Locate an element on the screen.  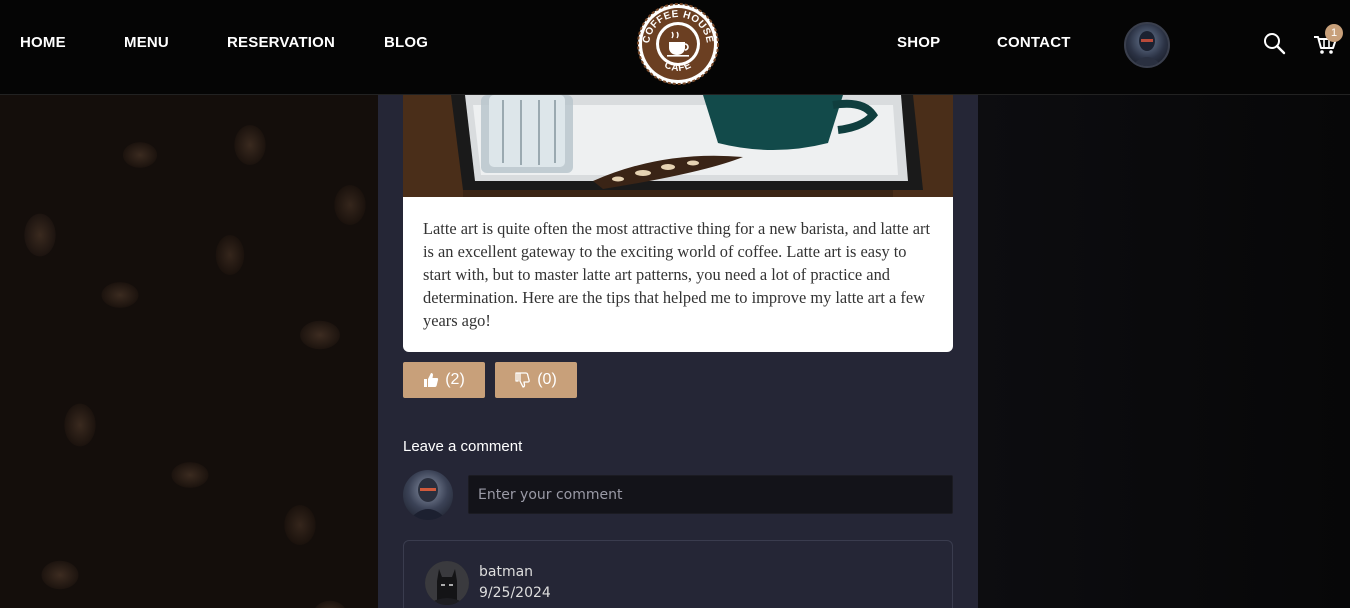
comment-username: batman is located at coordinates (506, 572).